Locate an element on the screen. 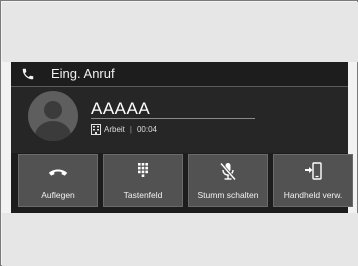  avatar is located at coordinates (53, 116).